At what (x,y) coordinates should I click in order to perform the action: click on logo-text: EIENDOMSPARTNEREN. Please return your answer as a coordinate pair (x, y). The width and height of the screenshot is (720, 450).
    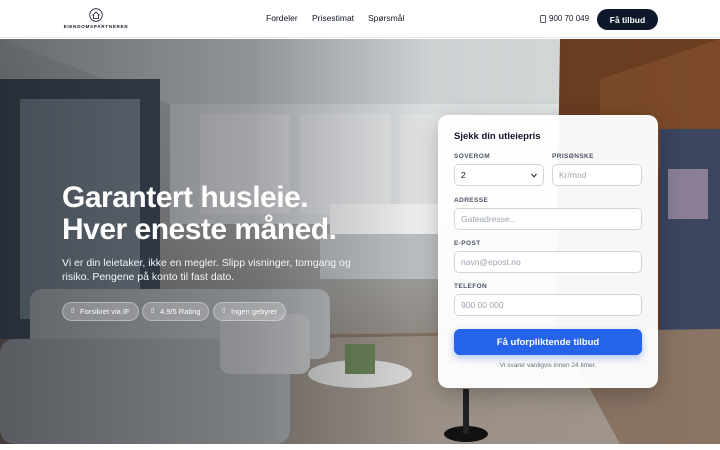
    Looking at the image, I should click on (96, 26).